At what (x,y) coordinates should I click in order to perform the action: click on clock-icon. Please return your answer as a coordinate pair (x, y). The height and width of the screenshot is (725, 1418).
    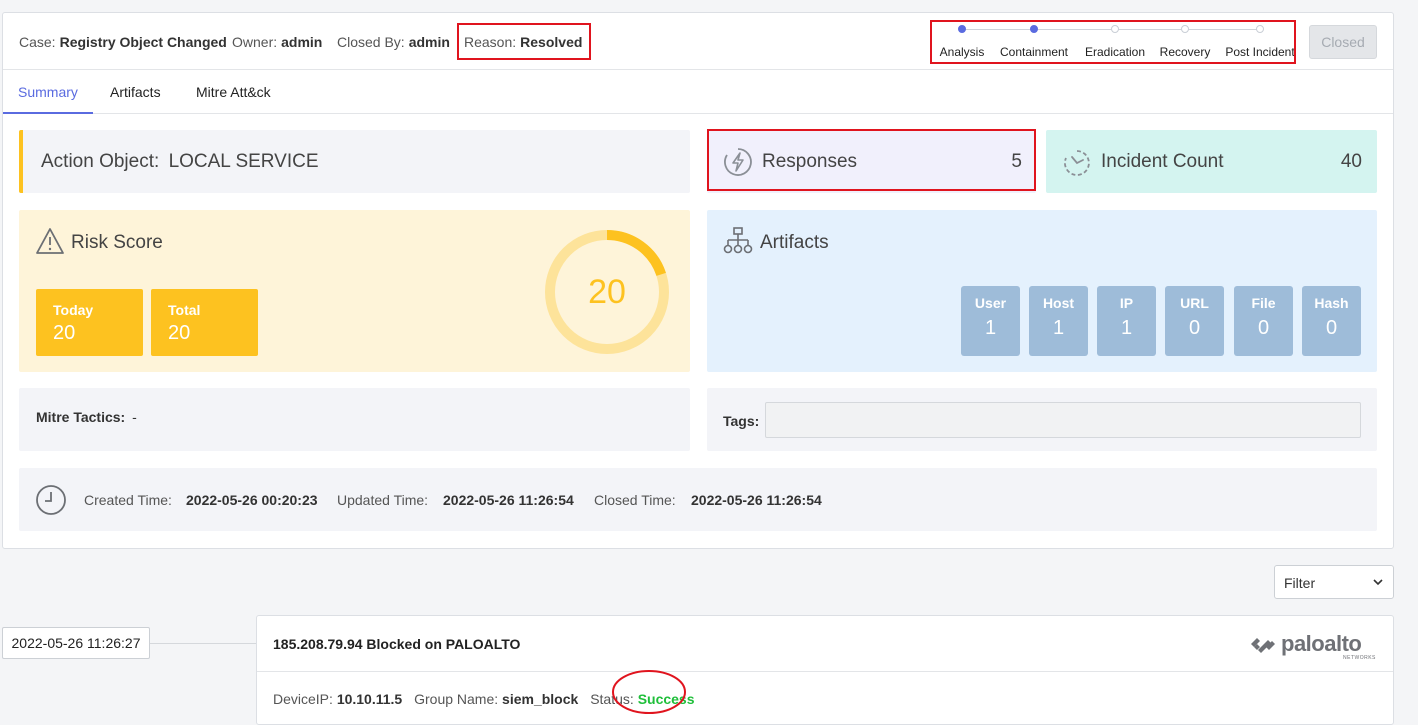
    Looking at the image, I should click on (51, 500).